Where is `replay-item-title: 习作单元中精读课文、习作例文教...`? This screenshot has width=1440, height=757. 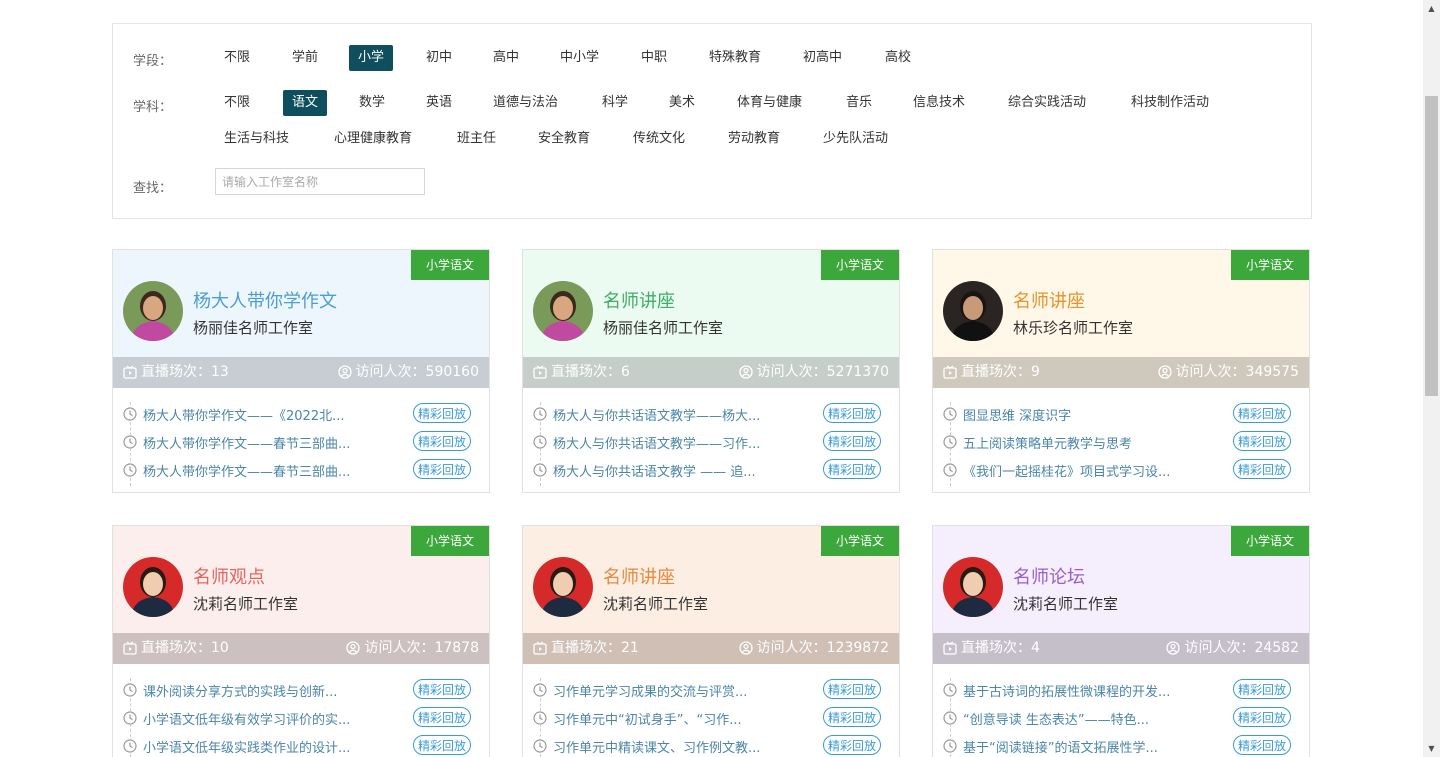
replay-item-title: 习作单元中精读课文、习作例文教... is located at coordinates (656, 746).